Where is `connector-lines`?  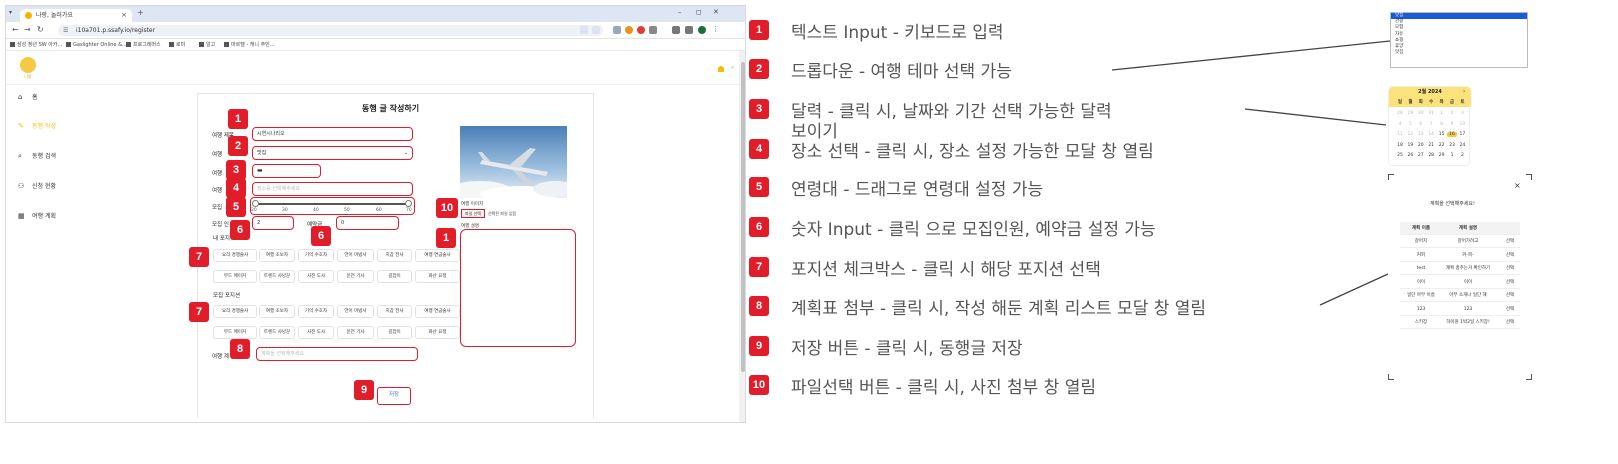 connector-lines is located at coordinates (1251, 173).